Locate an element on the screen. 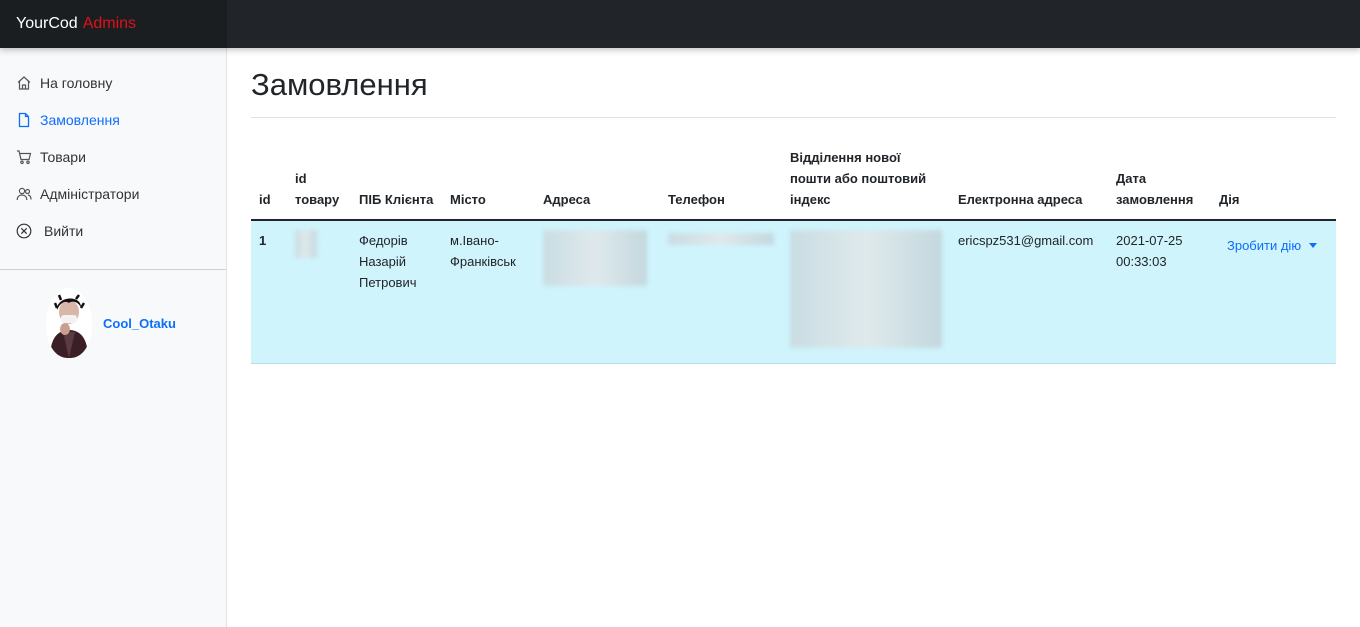 This screenshot has width=1360, height=627. redacted-phone is located at coordinates (721, 239).